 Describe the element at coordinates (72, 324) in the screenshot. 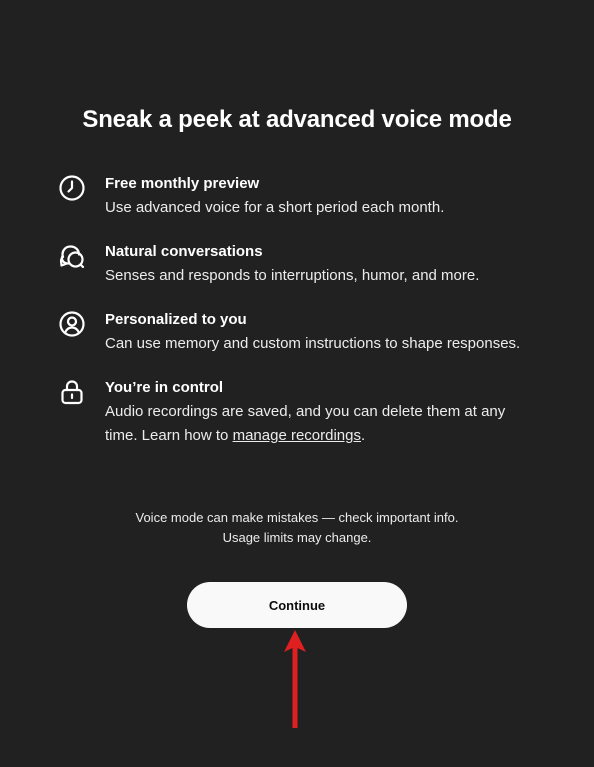

I see `user-circle-icon` at that location.